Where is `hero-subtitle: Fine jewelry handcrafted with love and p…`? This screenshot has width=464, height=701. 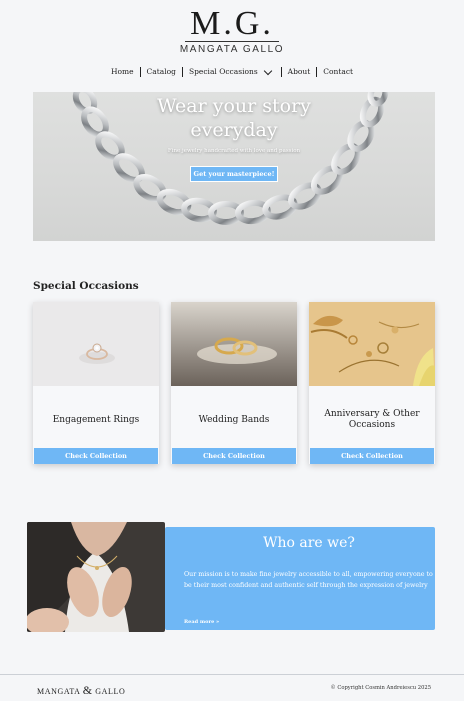
hero-subtitle: Fine jewelry handcrafted with love and p… is located at coordinates (234, 151).